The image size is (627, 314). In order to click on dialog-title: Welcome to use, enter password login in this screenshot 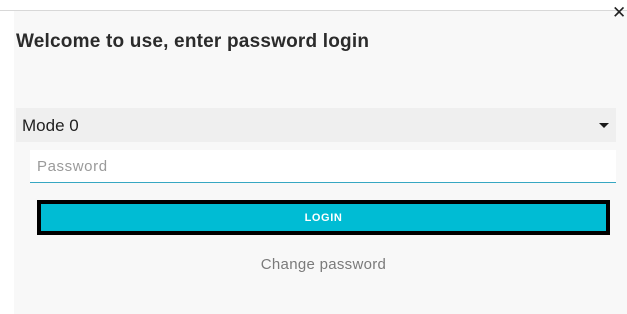, I will do `click(193, 41)`.